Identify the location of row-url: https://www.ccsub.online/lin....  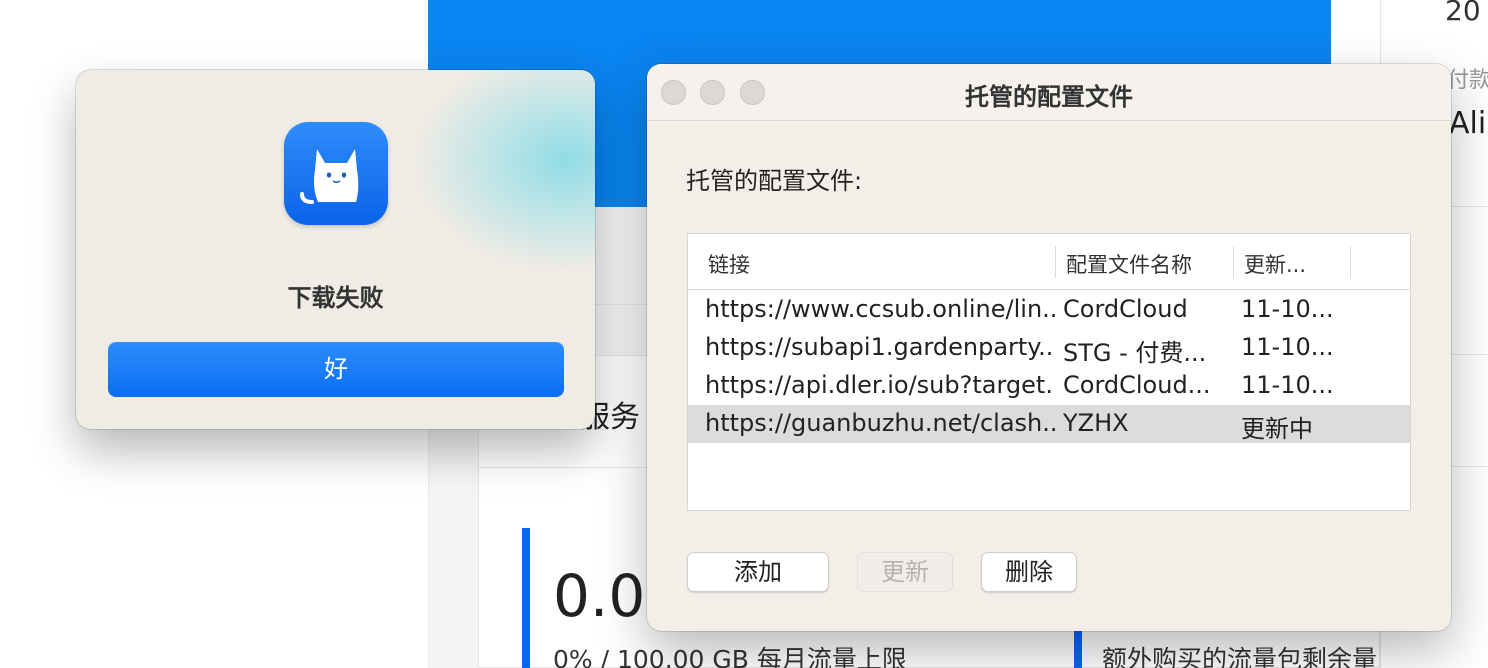
(880, 309).